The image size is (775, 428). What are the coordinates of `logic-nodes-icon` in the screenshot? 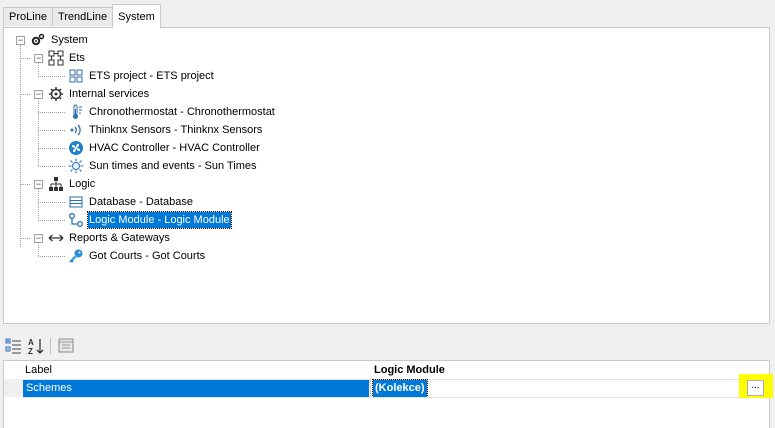 It's located at (76, 220).